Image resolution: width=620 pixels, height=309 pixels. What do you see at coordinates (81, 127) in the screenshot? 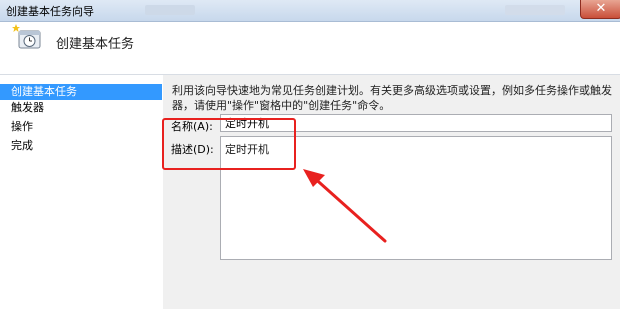
I see `sidebar-item-action: 操作` at bounding box center [81, 127].